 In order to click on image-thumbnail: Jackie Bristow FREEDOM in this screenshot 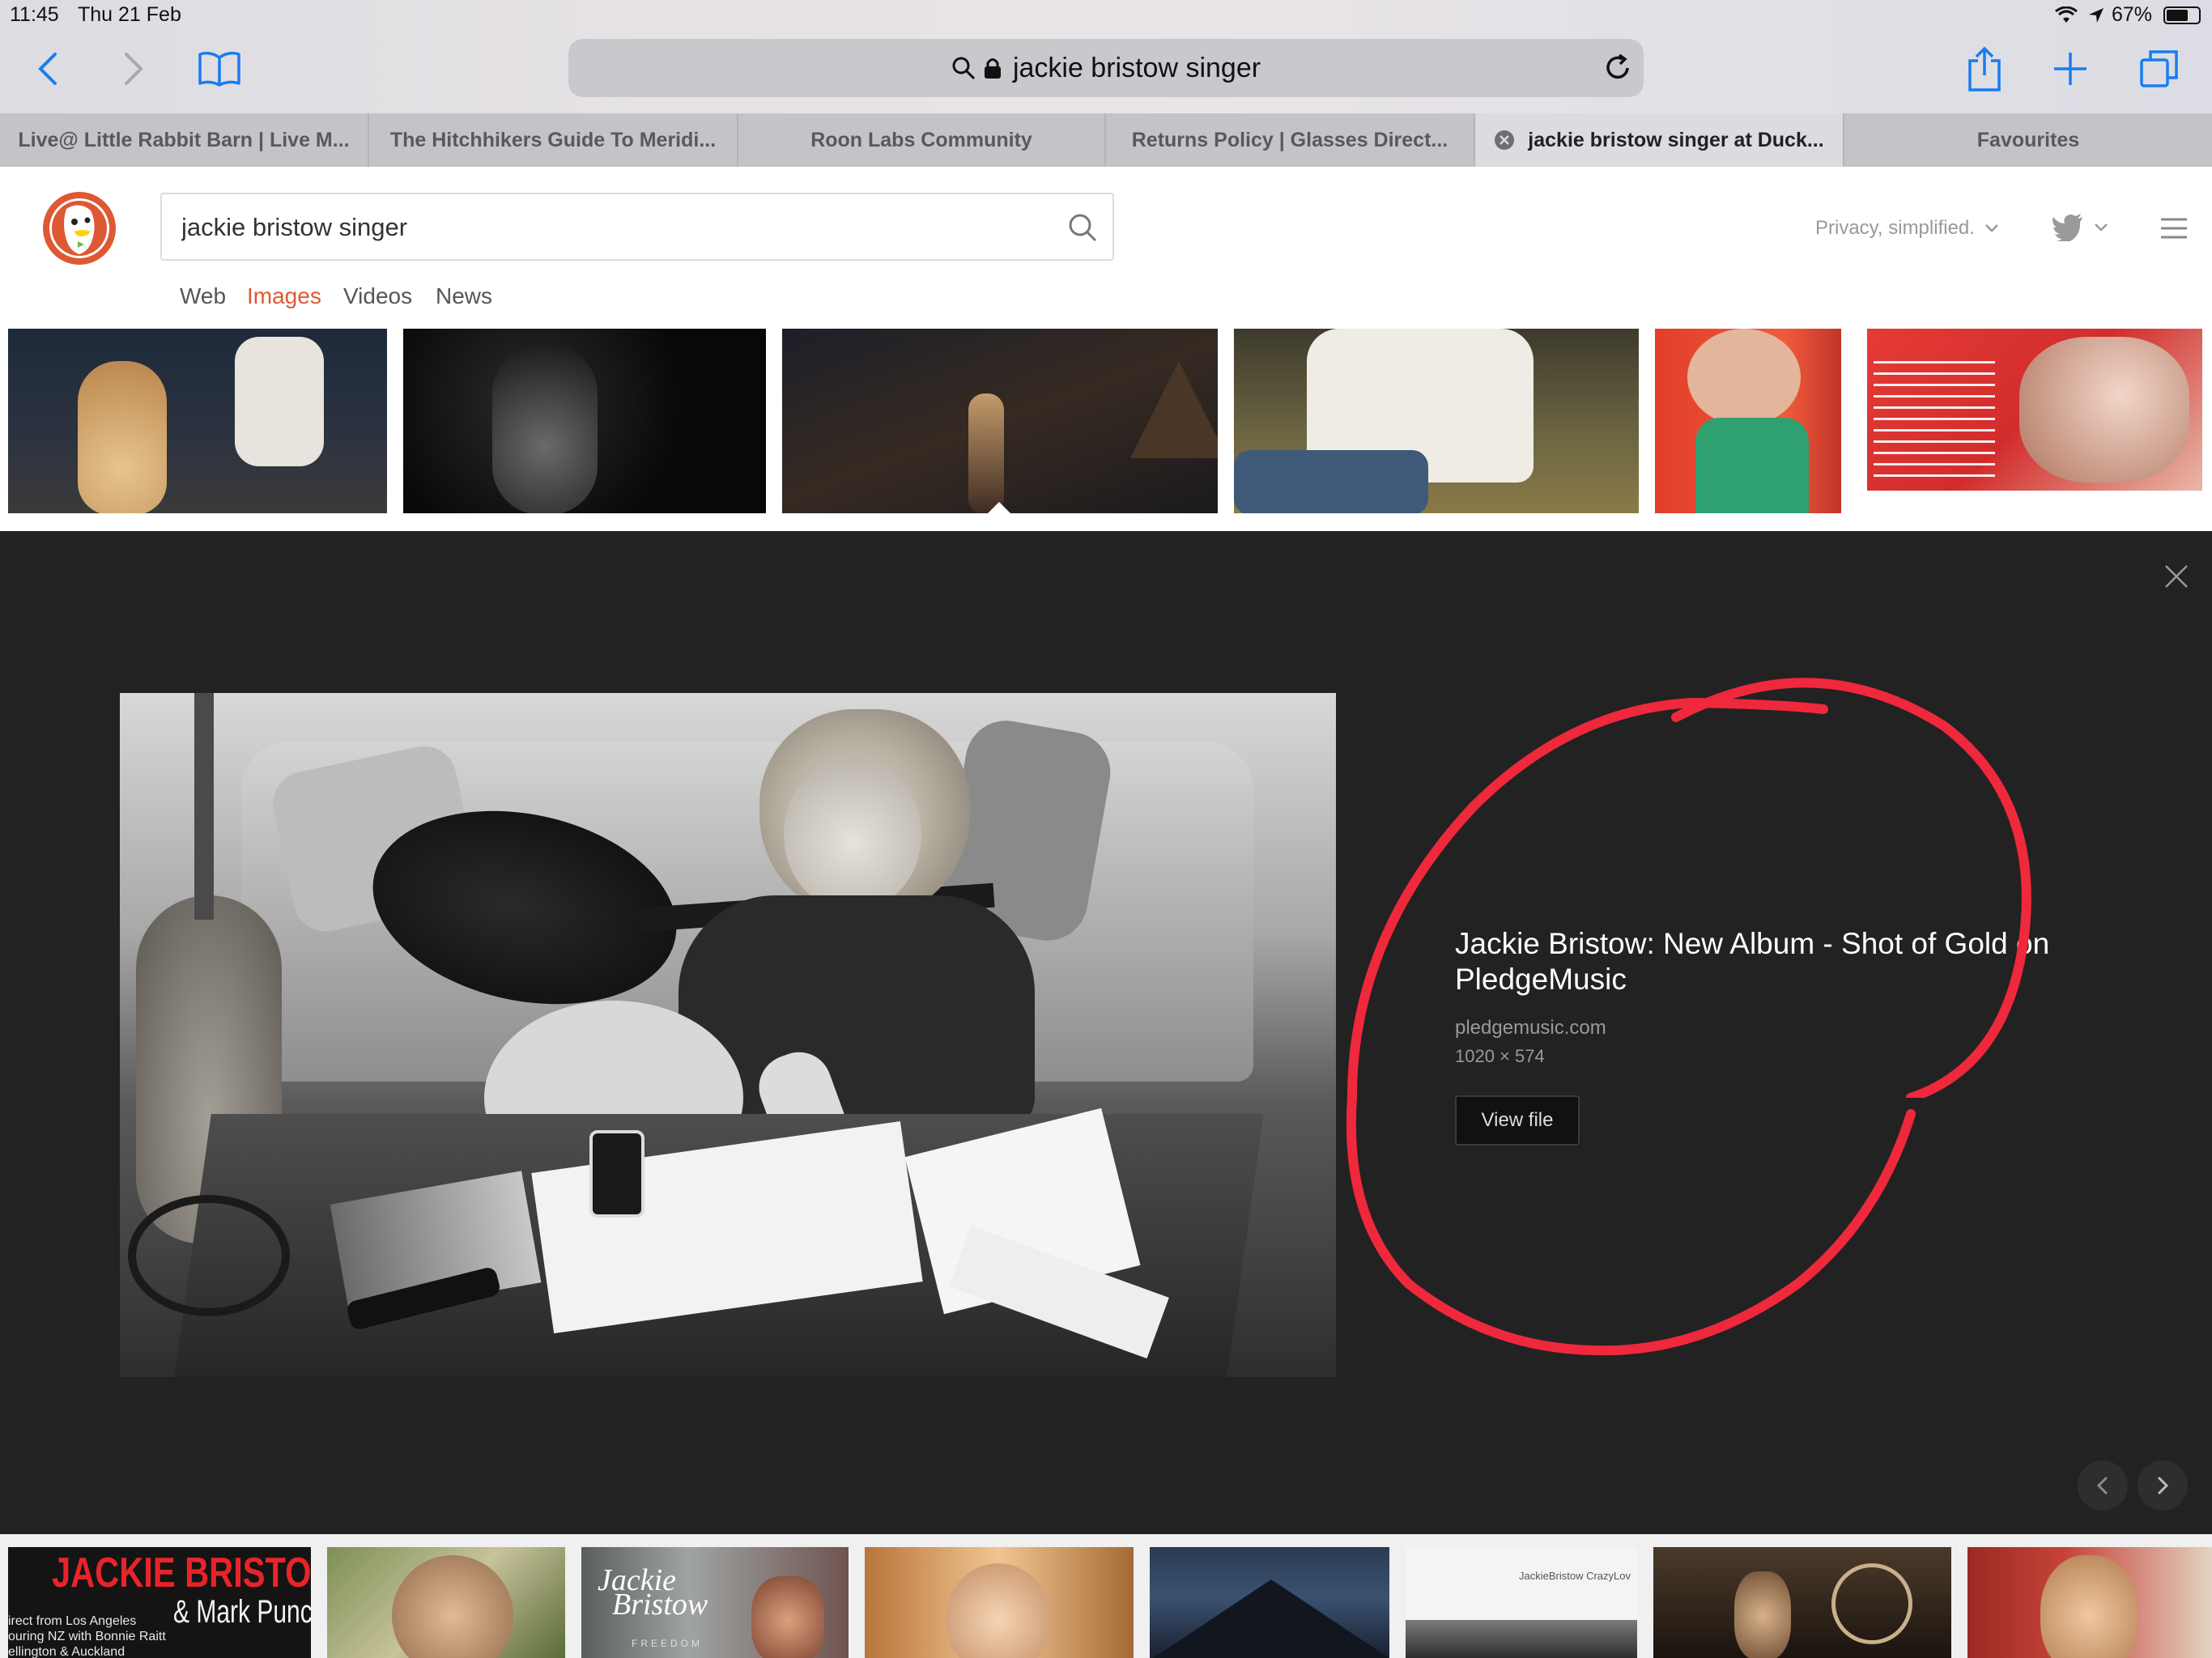, I will do `click(715, 1602)`.